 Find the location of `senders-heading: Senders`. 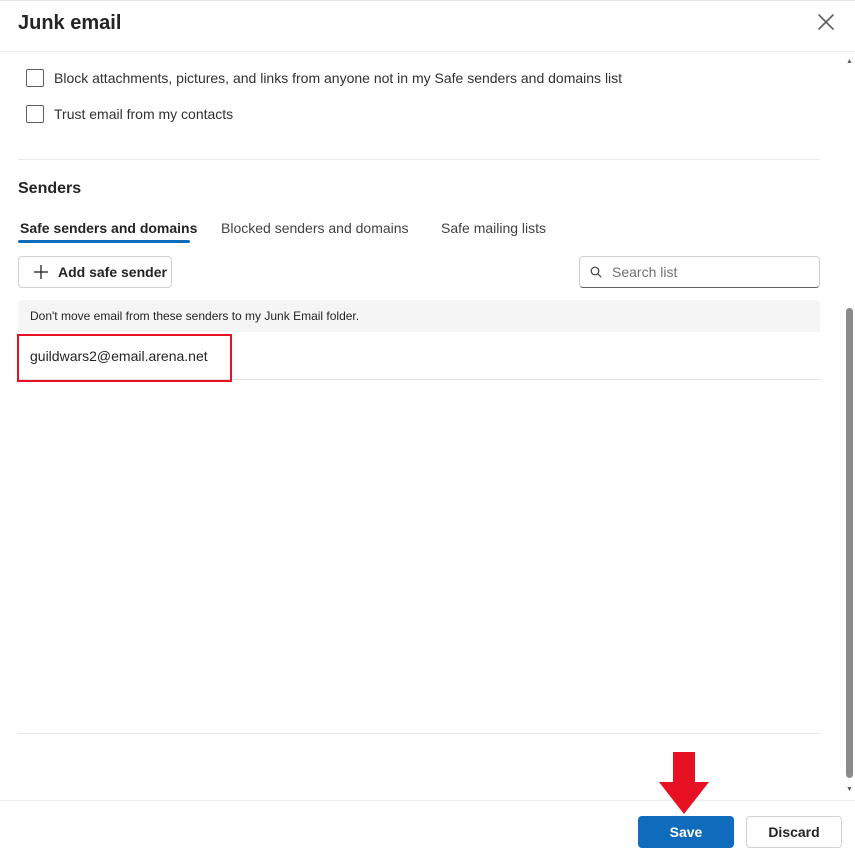

senders-heading: Senders is located at coordinates (50, 188).